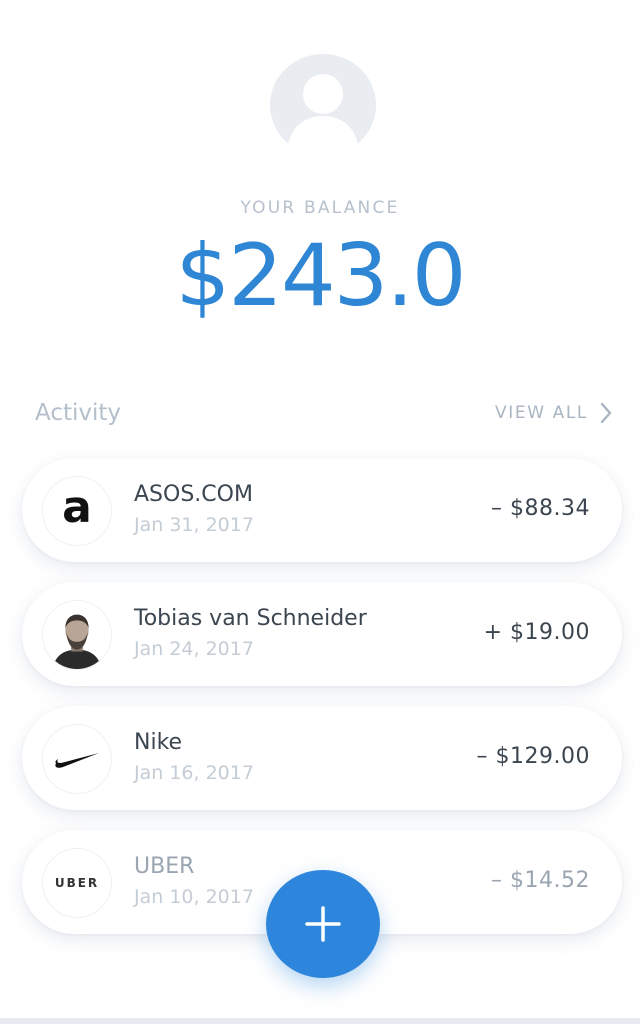  I want to click on transaction-date: Jan 31, 2017, so click(194, 525).